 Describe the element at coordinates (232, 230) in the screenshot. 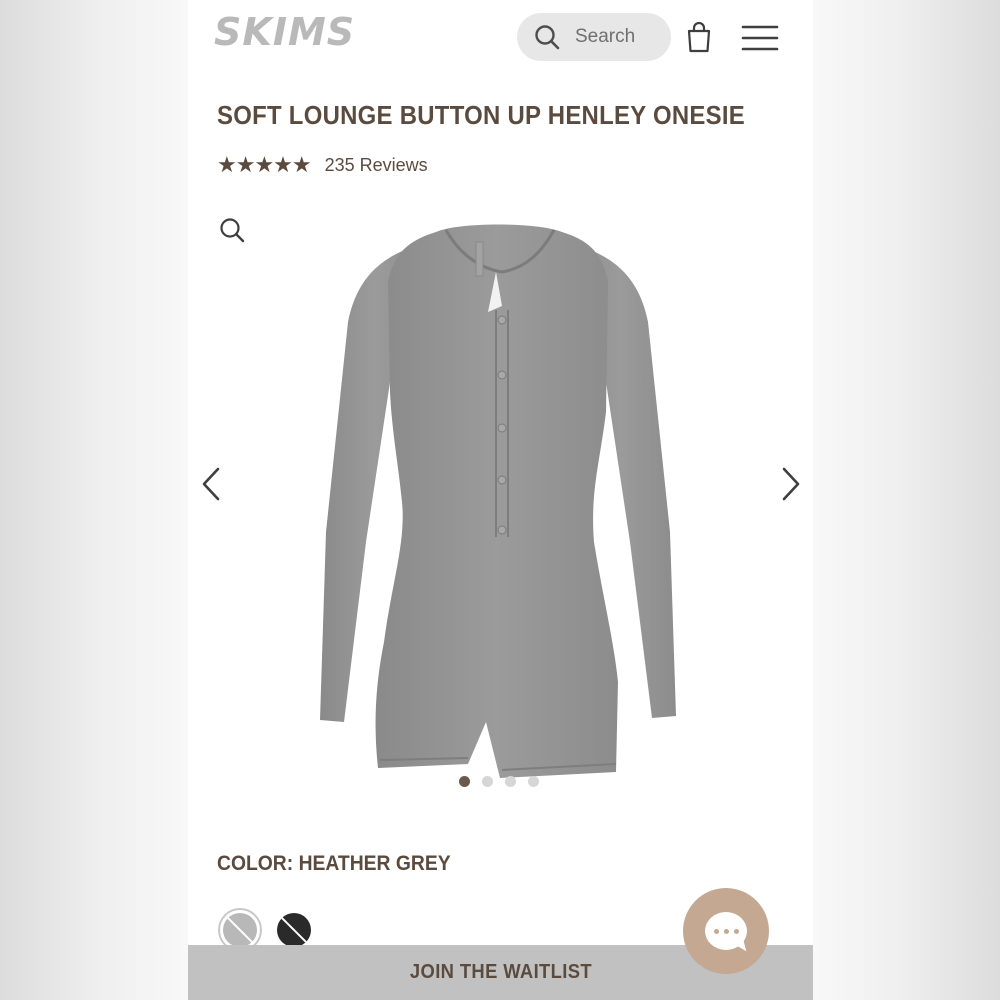

I see `zoom-icon` at that location.